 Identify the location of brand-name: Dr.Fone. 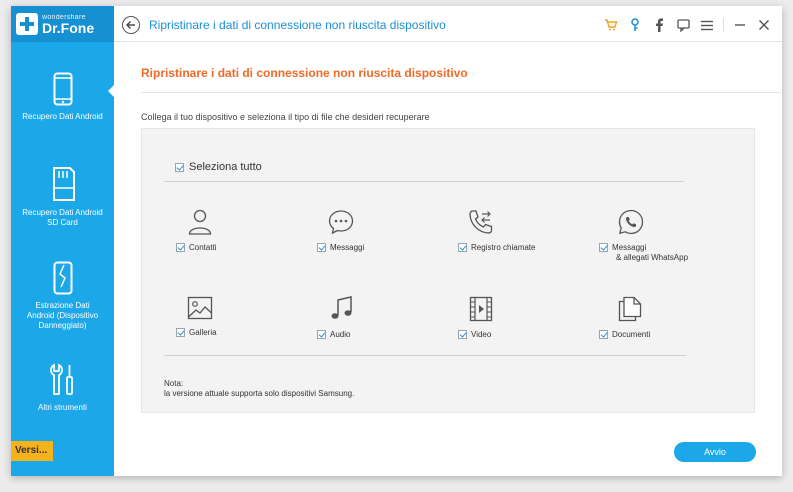
(68, 27).